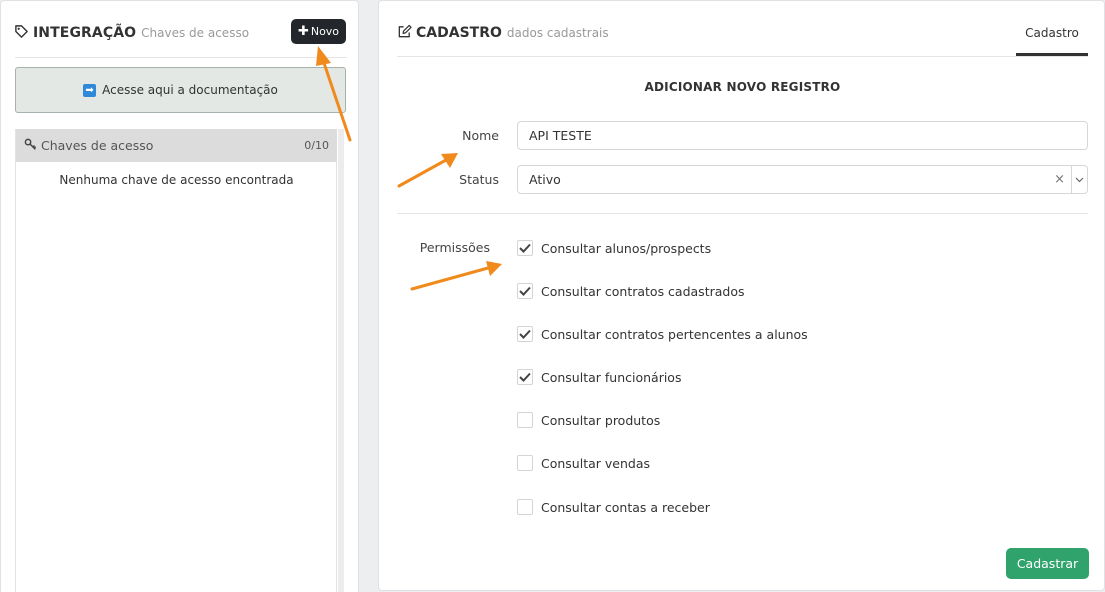 This screenshot has height=592, width=1105. Describe the element at coordinates (625, 507) in the screenshot. I see `permission-label: Consultar contas a receber` at that location.